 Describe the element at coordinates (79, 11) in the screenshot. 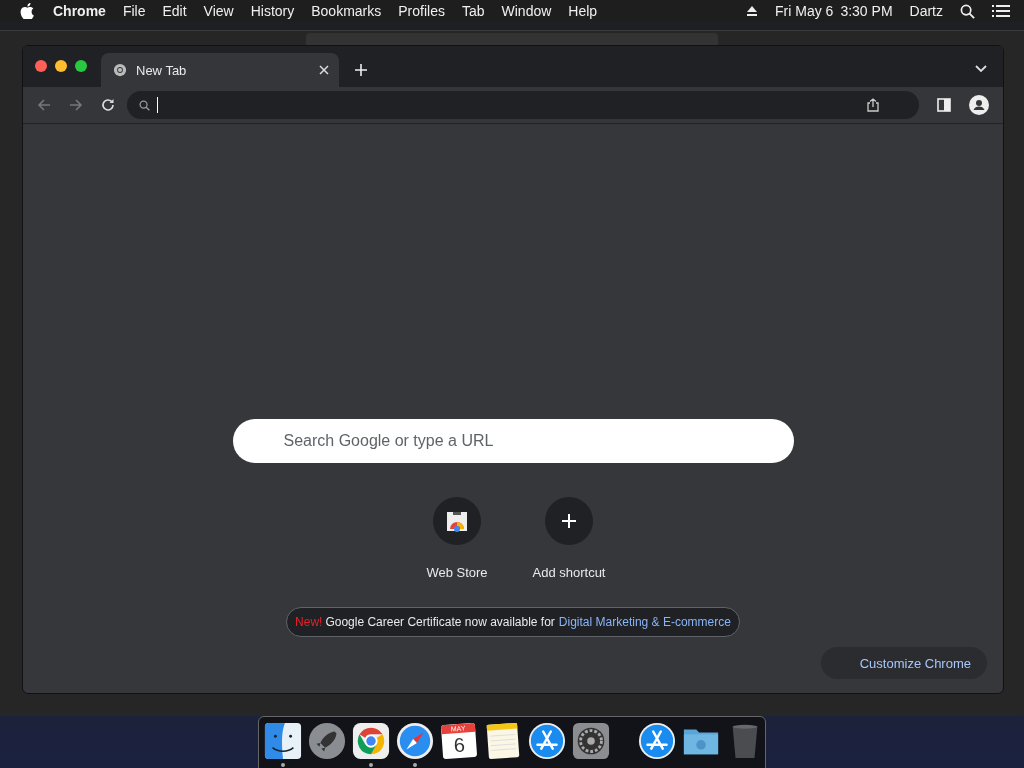

I see `menu-app-name: Chrome` at that location.